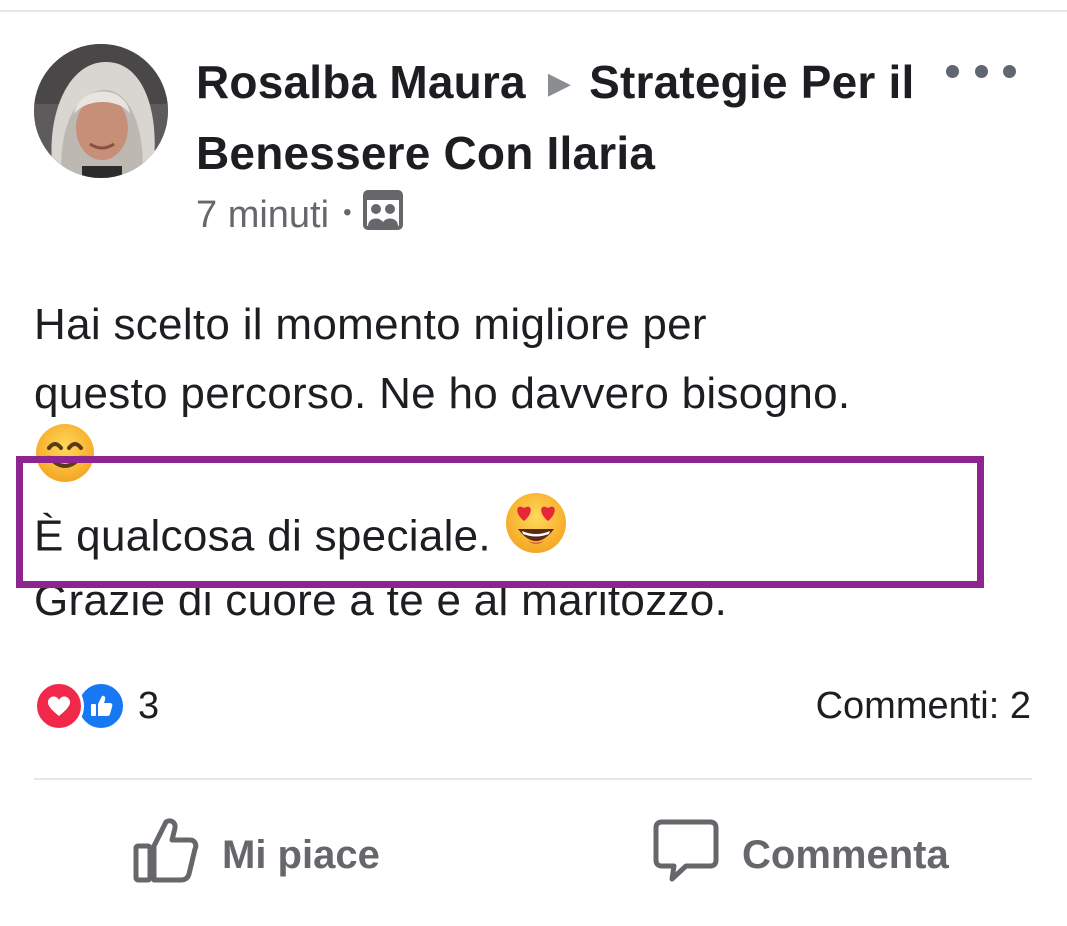 The image size is (1067, 926). Describe the element at coordinates (845, 854) in the screenshot. I see `comment-label: Commenta` at that location.